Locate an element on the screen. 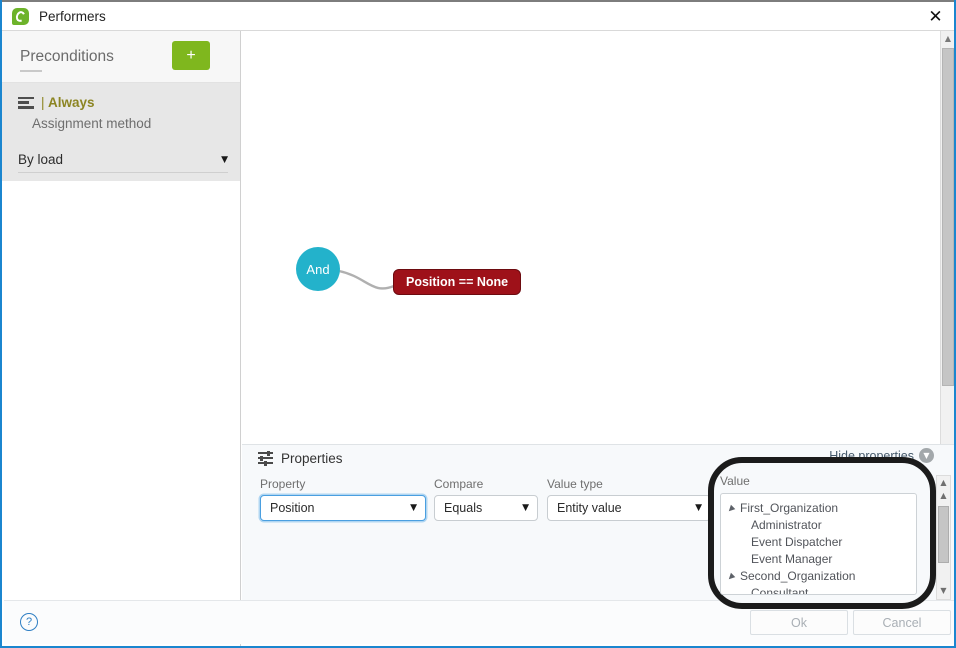 The height and width of the screenshot is (648, 956). tree-node-second-organization: ◀ Second_Organization is located at coordinates (818, 575).